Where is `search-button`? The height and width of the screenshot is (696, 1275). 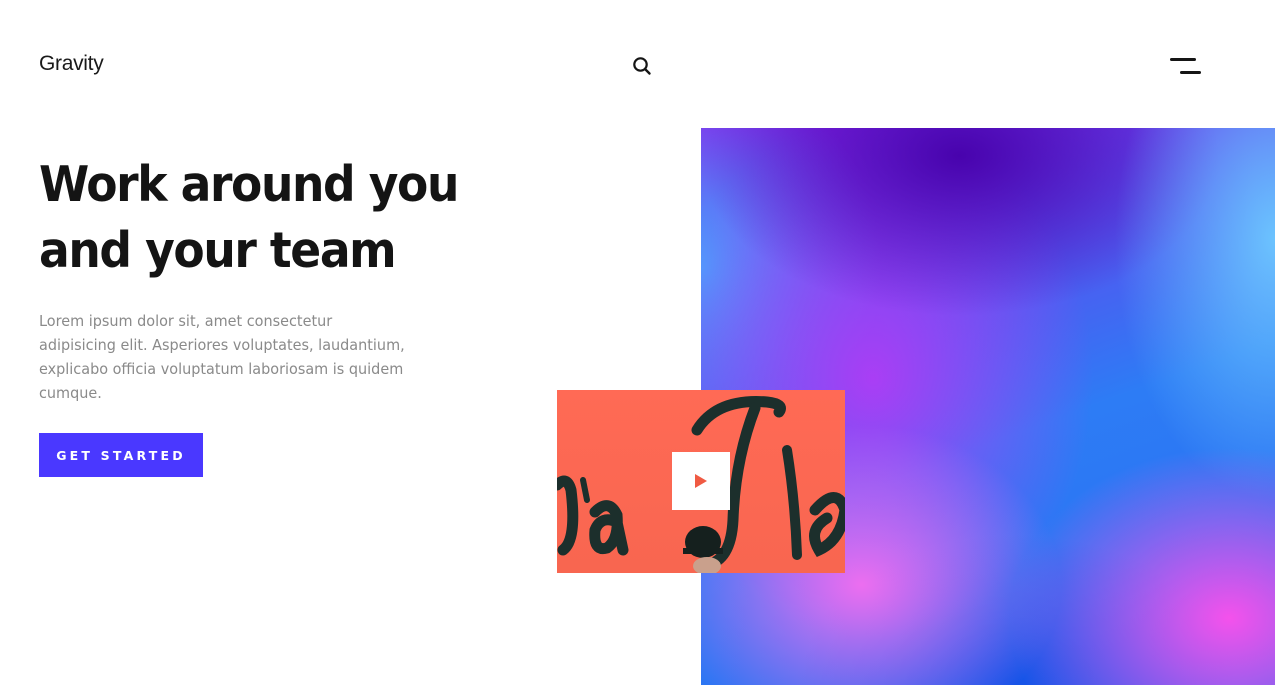
search-button is located at coordinates (642, 66).